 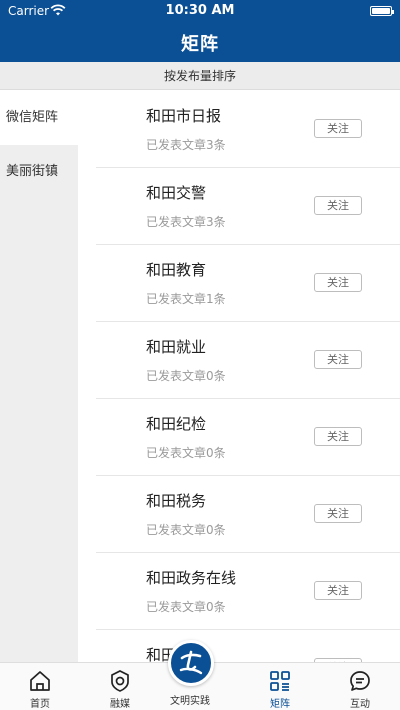 What do you see at coordinates (248, 514) in the screenshot?
I see `list-item: 和田税务 已发表文章0条 关注` at bounding box center [248, 514].